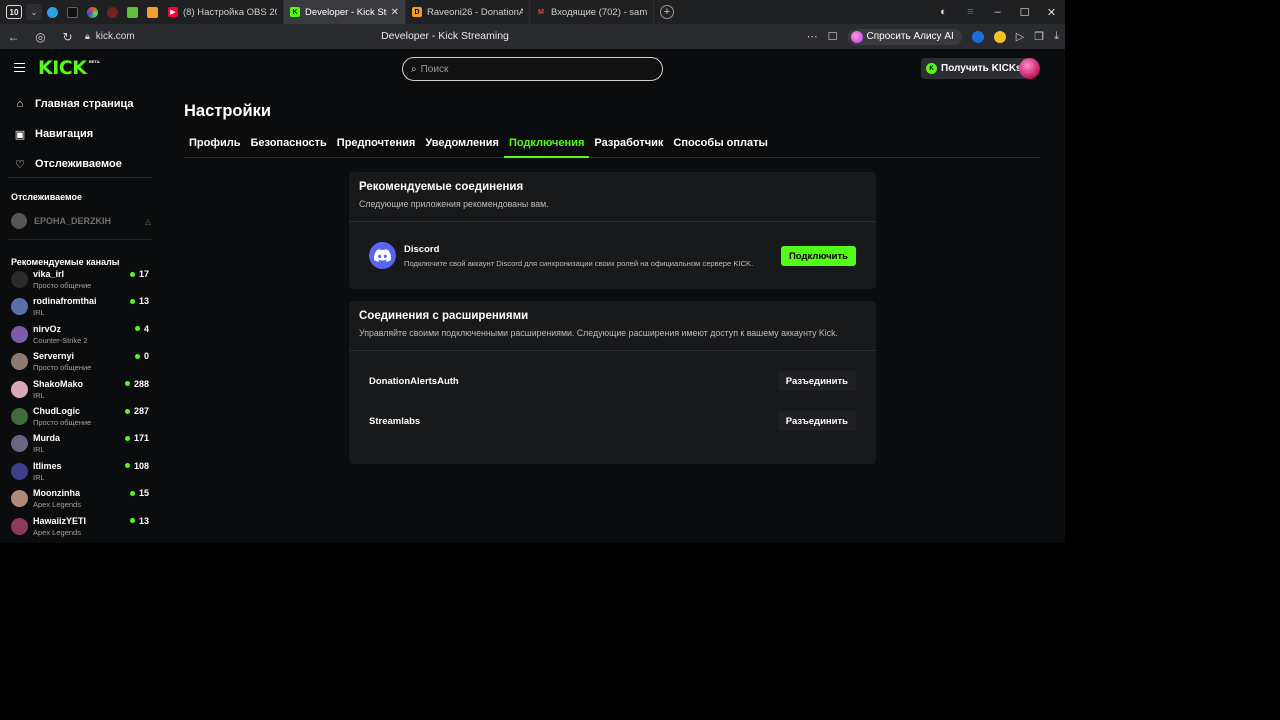 This screenshot has height=720, width=1280. I want to click on channel-category: Apex Legends, so click(57, 532).